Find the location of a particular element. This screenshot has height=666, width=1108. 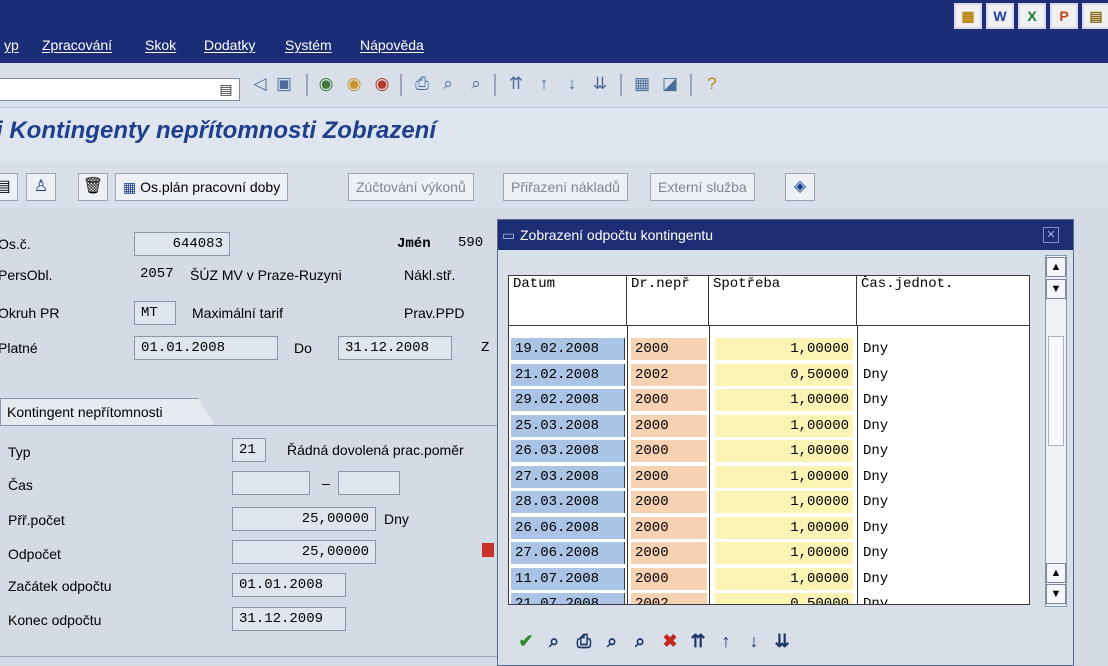

menu-item-dodatky: Dodatky is located at coordinates (229, 45).